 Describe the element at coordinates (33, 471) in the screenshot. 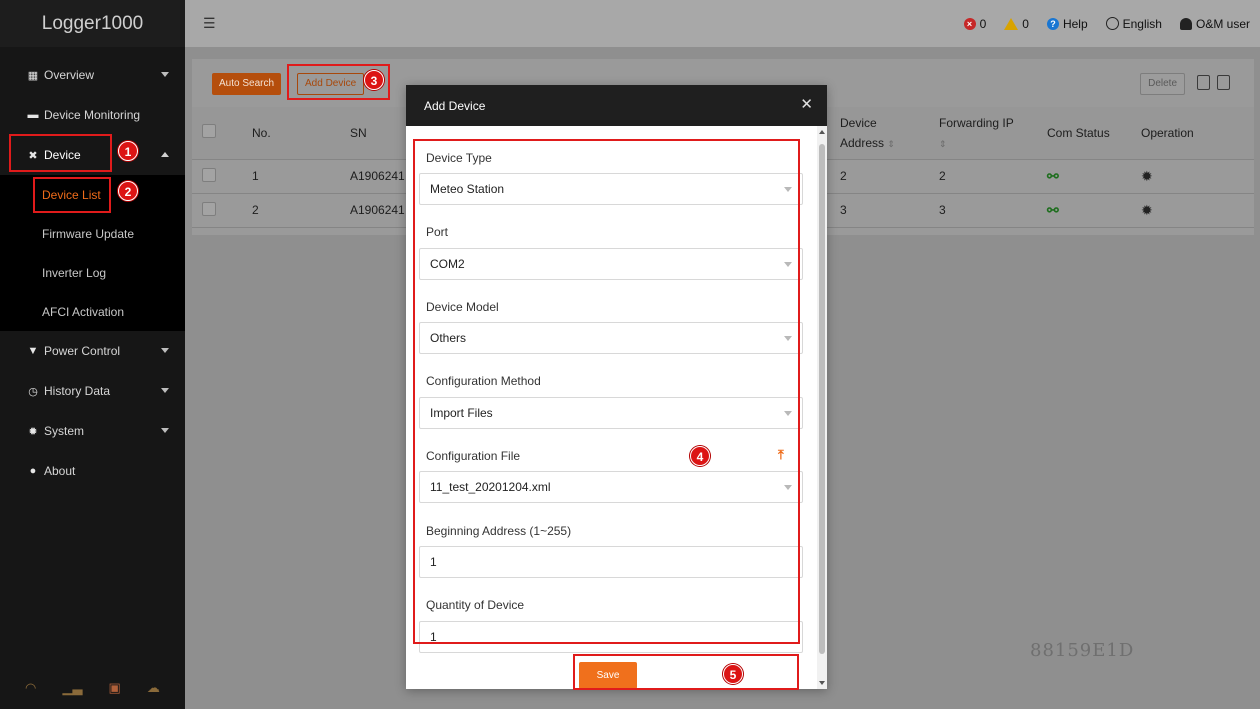

I see `info-icon: ●` at that location.